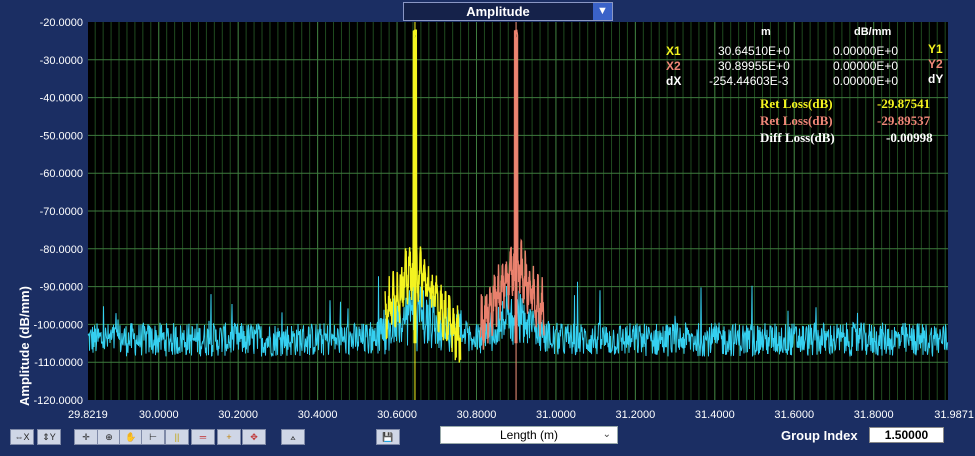 The height and width of the screenshot is (456, 975). I want to click on label-y2: Y2, so click(935, 64).